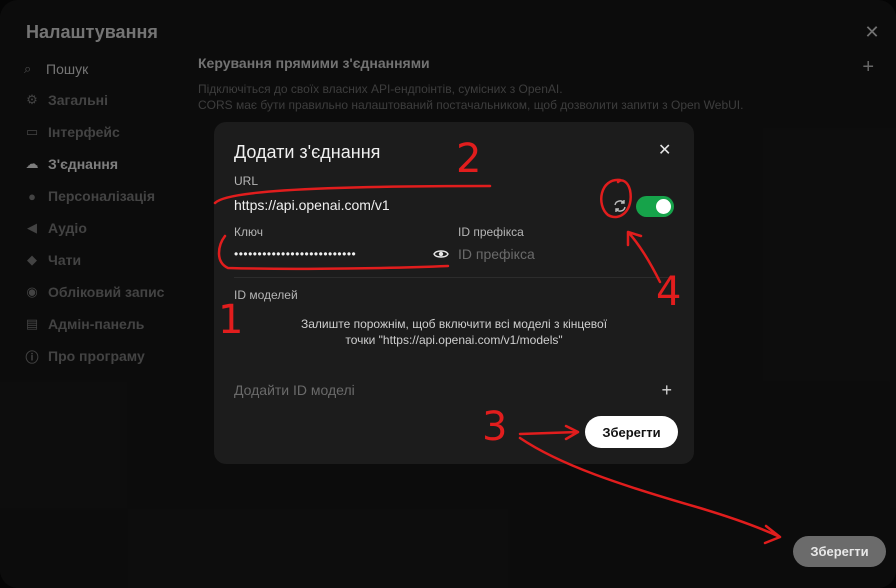 The height and width of the screenshot is (588, 896). What do you see at coordinates (663, 206) in the screenshot?
I see `toggle-knob` at bounding box center [663, 206].